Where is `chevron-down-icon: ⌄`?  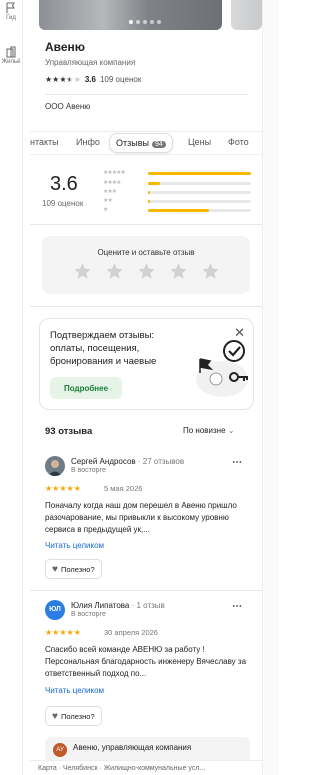
chevron-down-icon: ⌄ is located at coordinates (231, 430).